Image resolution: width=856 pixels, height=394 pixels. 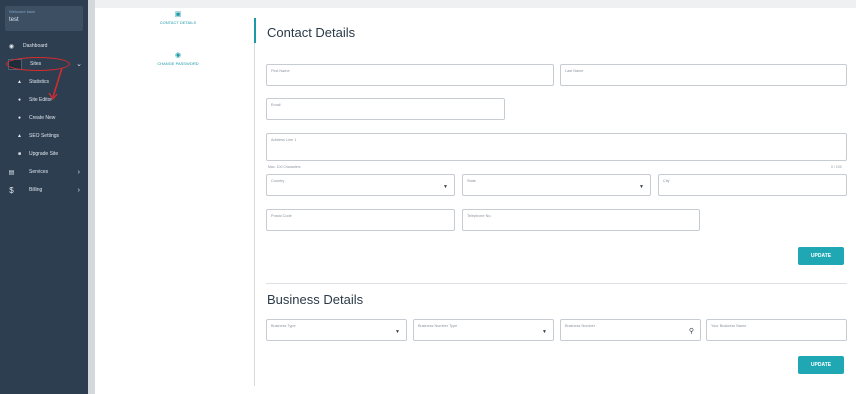 What do you see at coordinates (254, 202) in the screenshot?
I see `tab-divider` at bounding box center [254, 202].